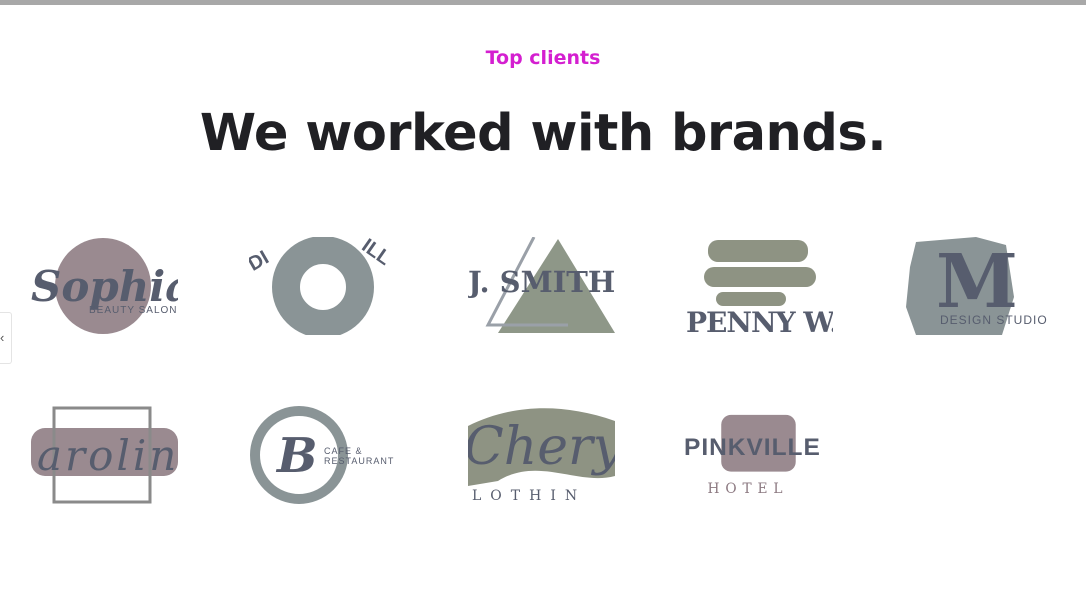 Image resolution: width=1086 pixels, height=611 pixels. What do you see at coordinates (541, 282) in the screenshot?
I see `logo-text: J. SMITH` at bounding box center [541, 282].